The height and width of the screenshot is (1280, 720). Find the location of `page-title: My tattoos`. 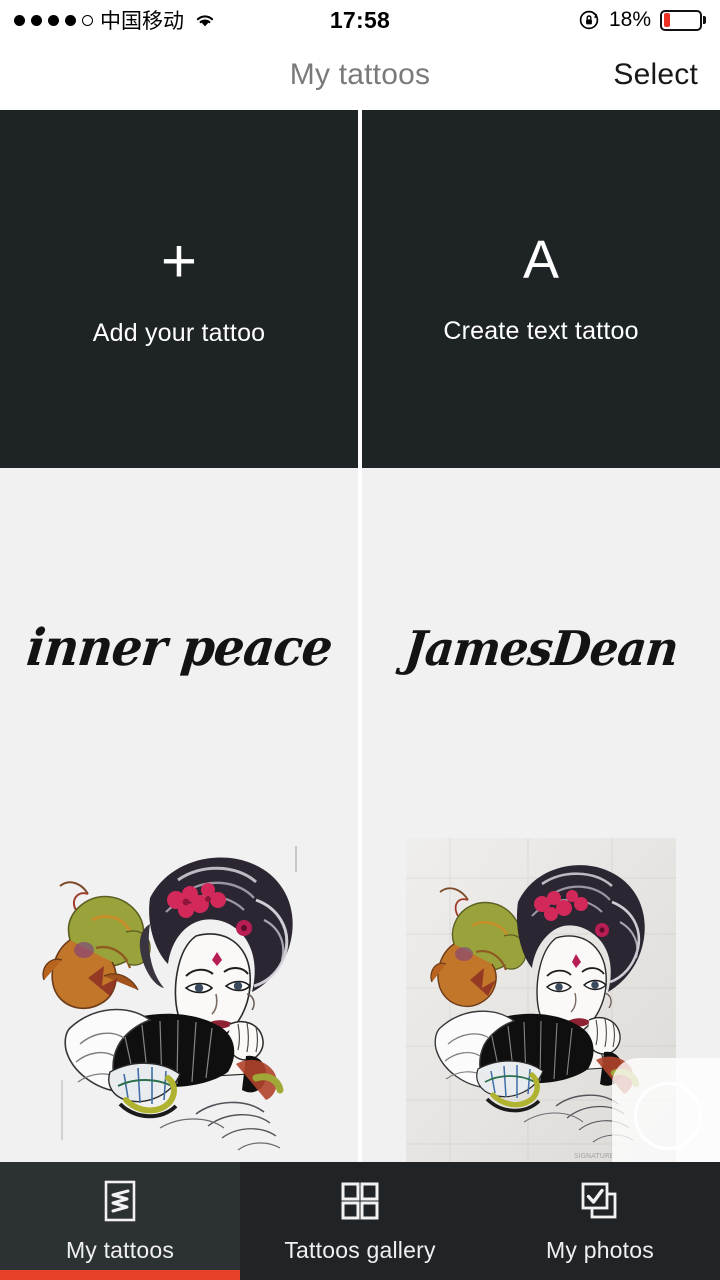

page-title: My tattoos is located at coordinates (360, 74).